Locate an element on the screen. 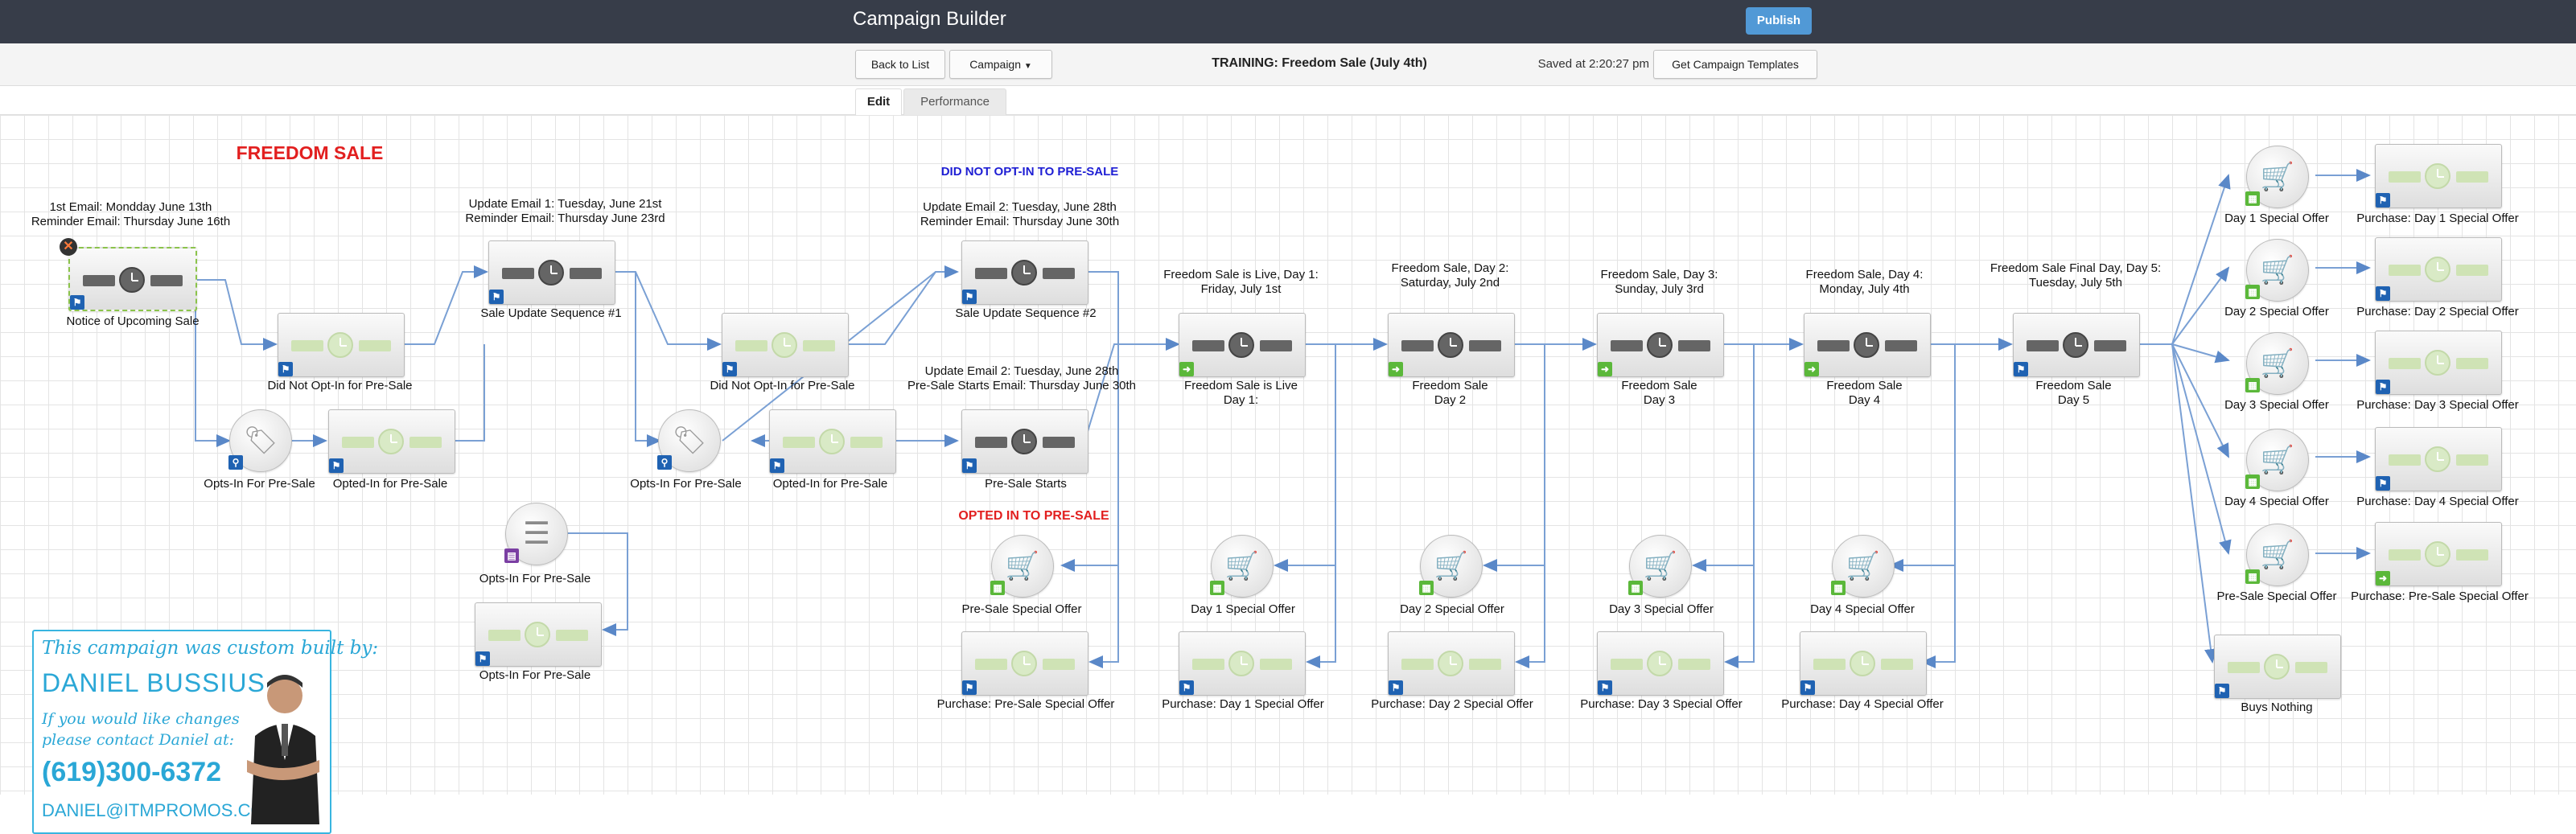 The image size is (2576, 834). r-presale-offer-goal: 🛒 ▦ is located at coordinates (2277, 555).